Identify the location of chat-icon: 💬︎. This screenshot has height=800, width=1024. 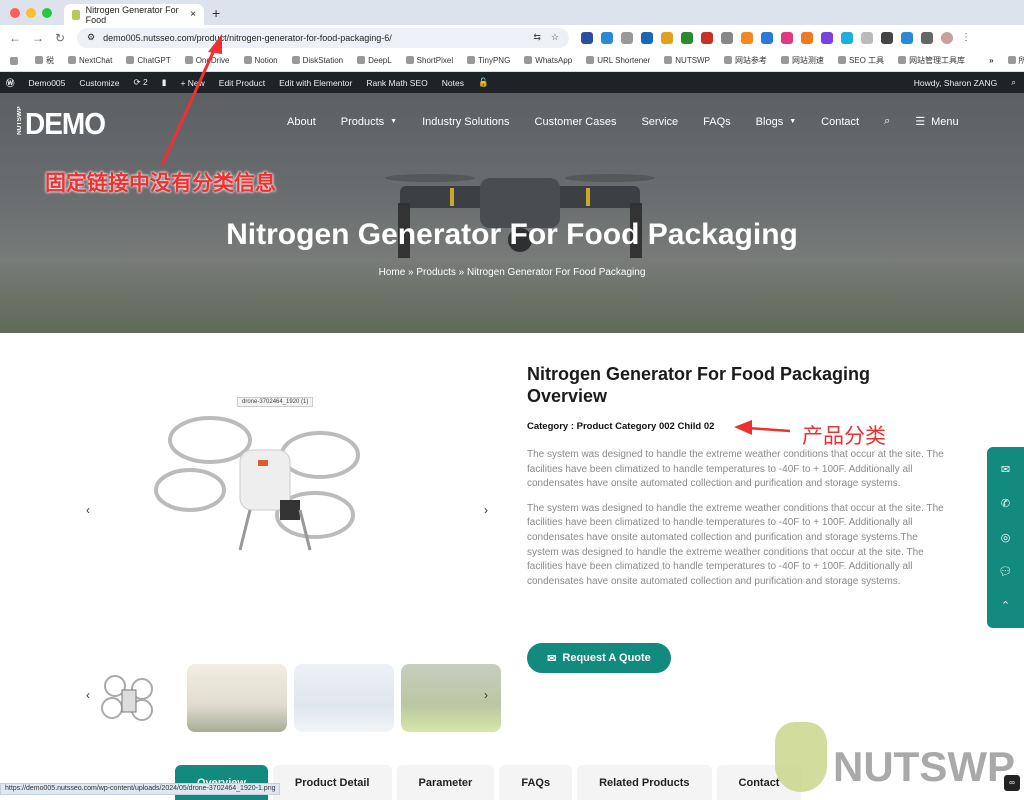
(1006, 571).